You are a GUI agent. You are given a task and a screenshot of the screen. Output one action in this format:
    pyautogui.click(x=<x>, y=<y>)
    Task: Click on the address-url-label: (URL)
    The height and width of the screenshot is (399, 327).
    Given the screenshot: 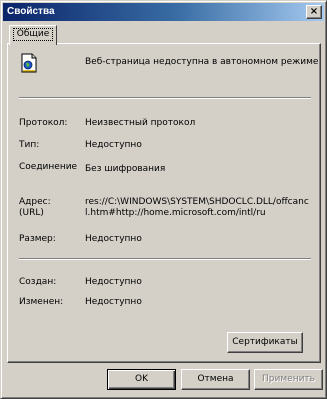 What is the action you would take?
    pyautogui.click(x=31, y=213)
    